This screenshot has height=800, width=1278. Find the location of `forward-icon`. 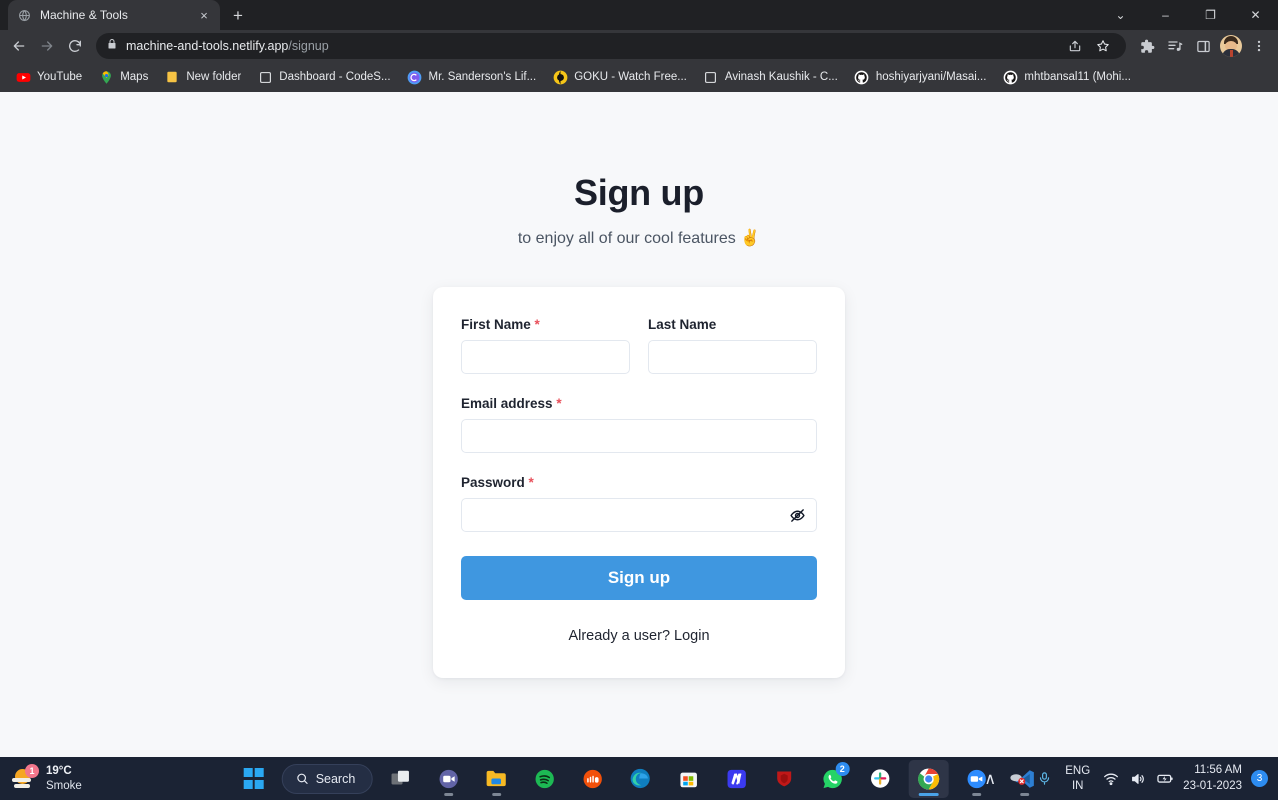

forward-icon is located at coordinates (47, 46).